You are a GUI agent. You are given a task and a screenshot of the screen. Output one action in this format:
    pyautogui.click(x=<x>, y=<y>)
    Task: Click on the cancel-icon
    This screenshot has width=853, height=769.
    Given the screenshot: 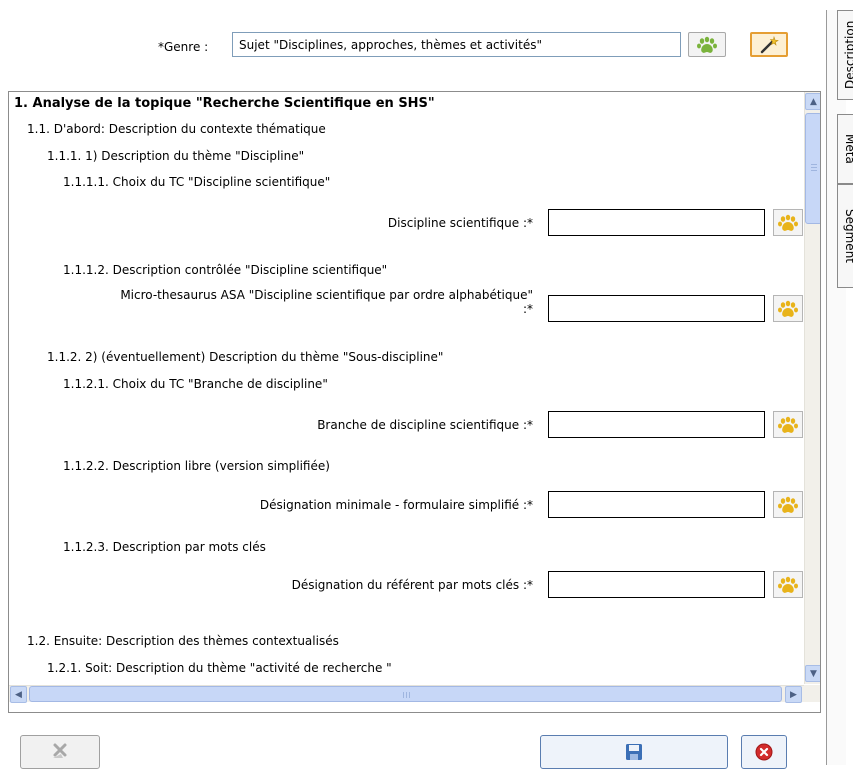 What is the action you would take?
    pyautogui.click(x=764, y=752)
    